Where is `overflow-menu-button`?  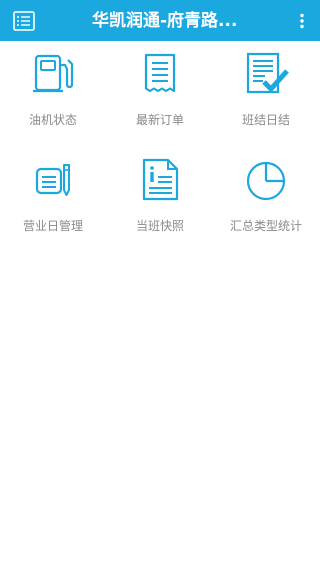 overflow-menu-button is located at coordinates (302, 21).